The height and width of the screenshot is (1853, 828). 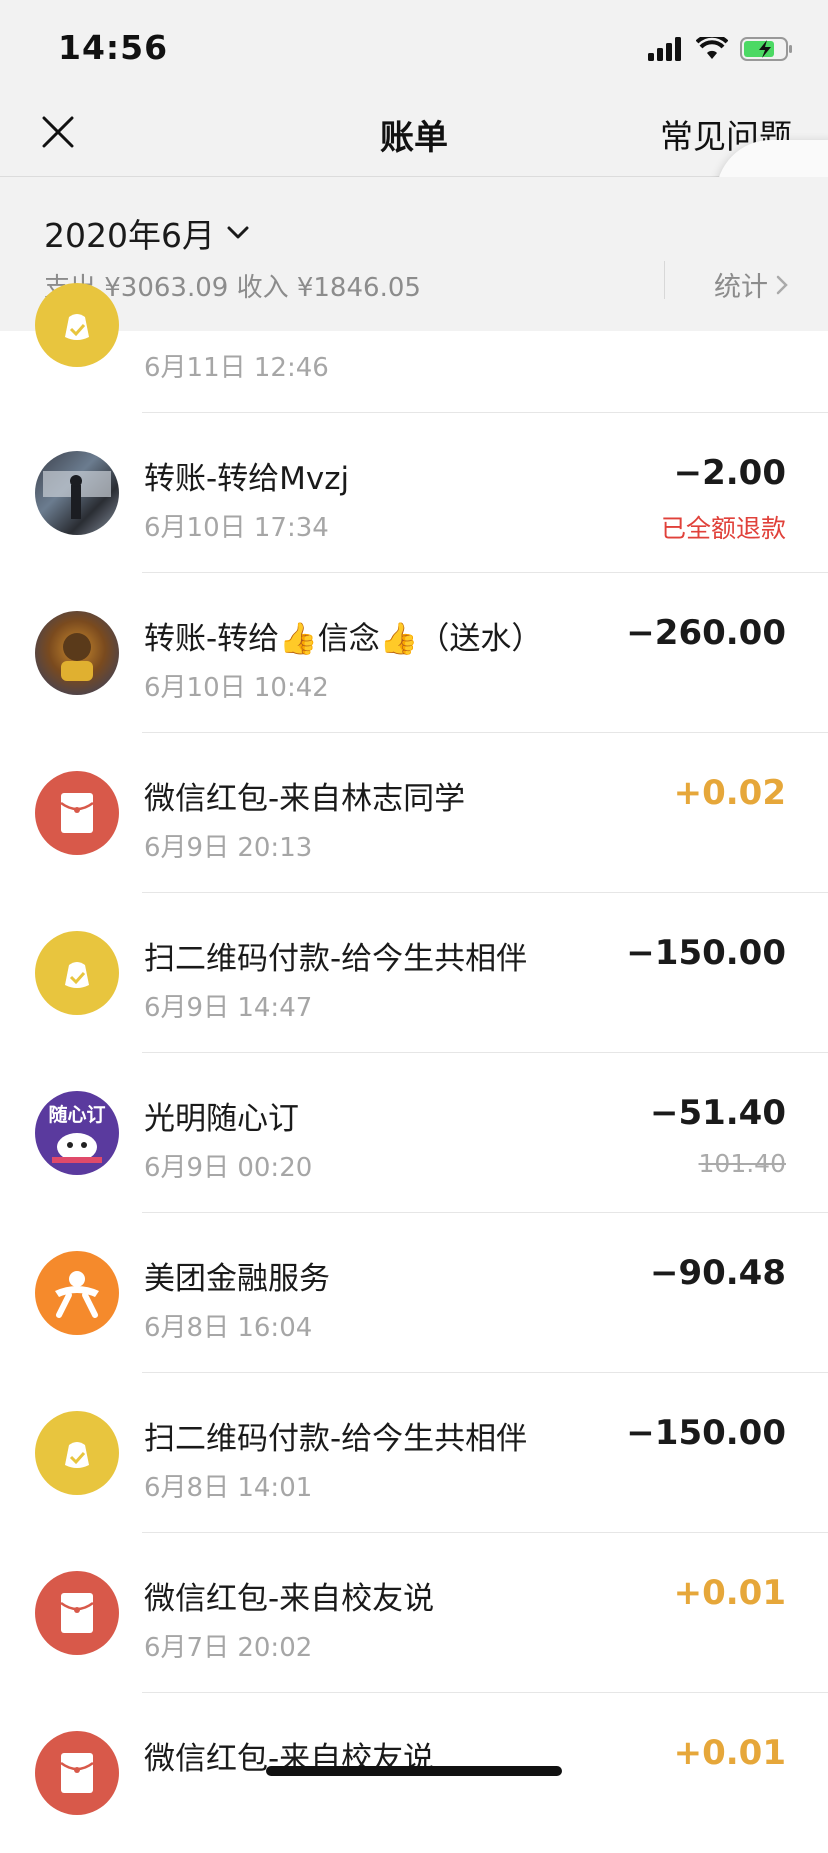 I want to click on transaction-row: 6月11日 12:46, so click(x=414, y=348).